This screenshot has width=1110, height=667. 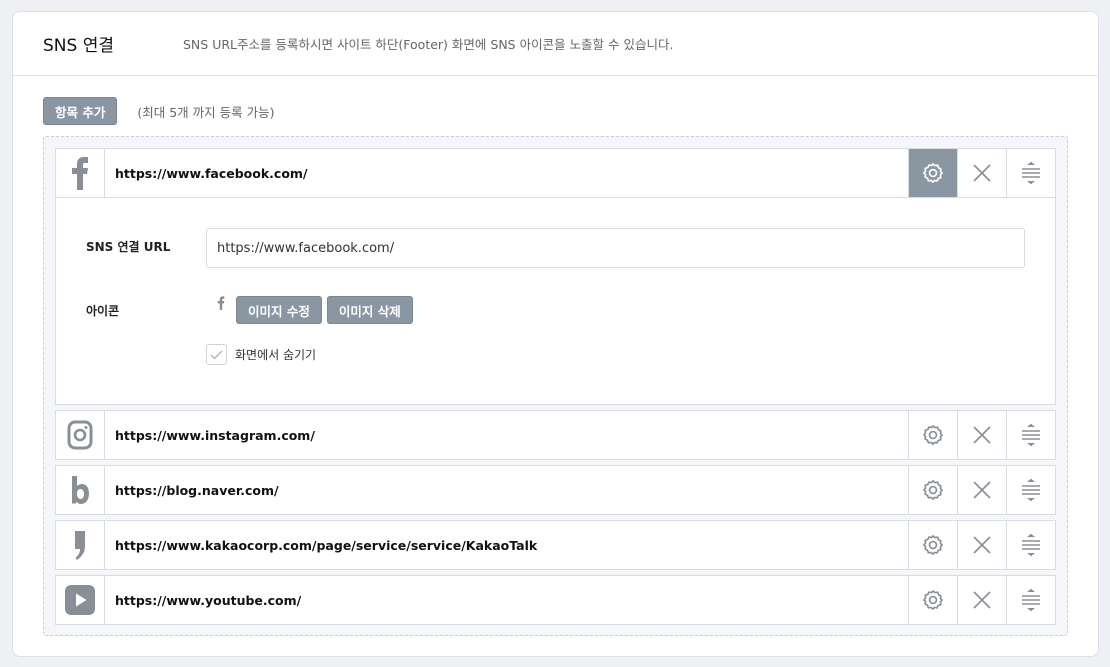 What do you see at coordinates (80, 490) in the screenshot?
I see `naver-blog-icon` at bounding box center [80, 490].